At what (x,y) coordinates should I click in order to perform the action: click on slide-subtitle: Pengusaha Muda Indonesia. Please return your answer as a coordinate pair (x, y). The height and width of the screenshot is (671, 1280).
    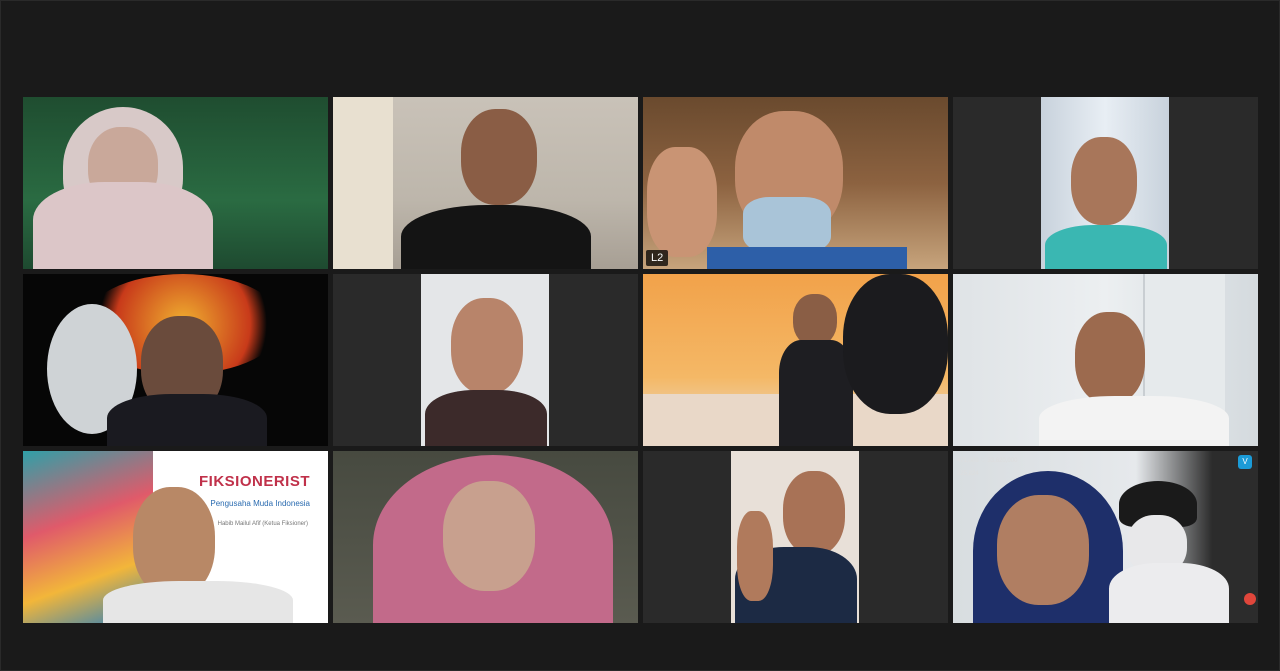
    Looking at the image, I should click on (260, 503).